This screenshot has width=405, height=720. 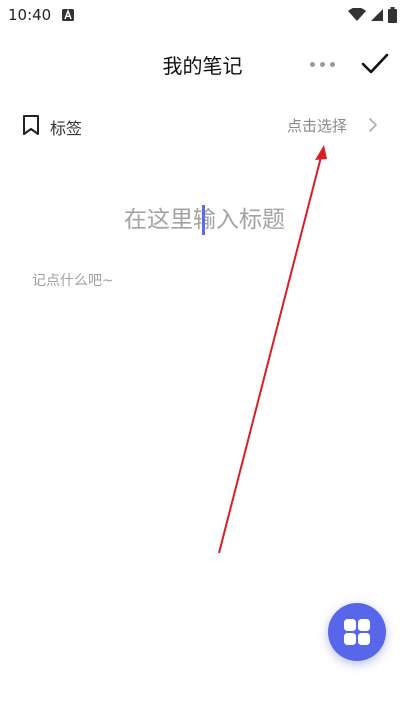 What do you see at coordinates (202, 15) in the screenshot?
I see `status-bar: 10:40` at bounding box center [202, 15].